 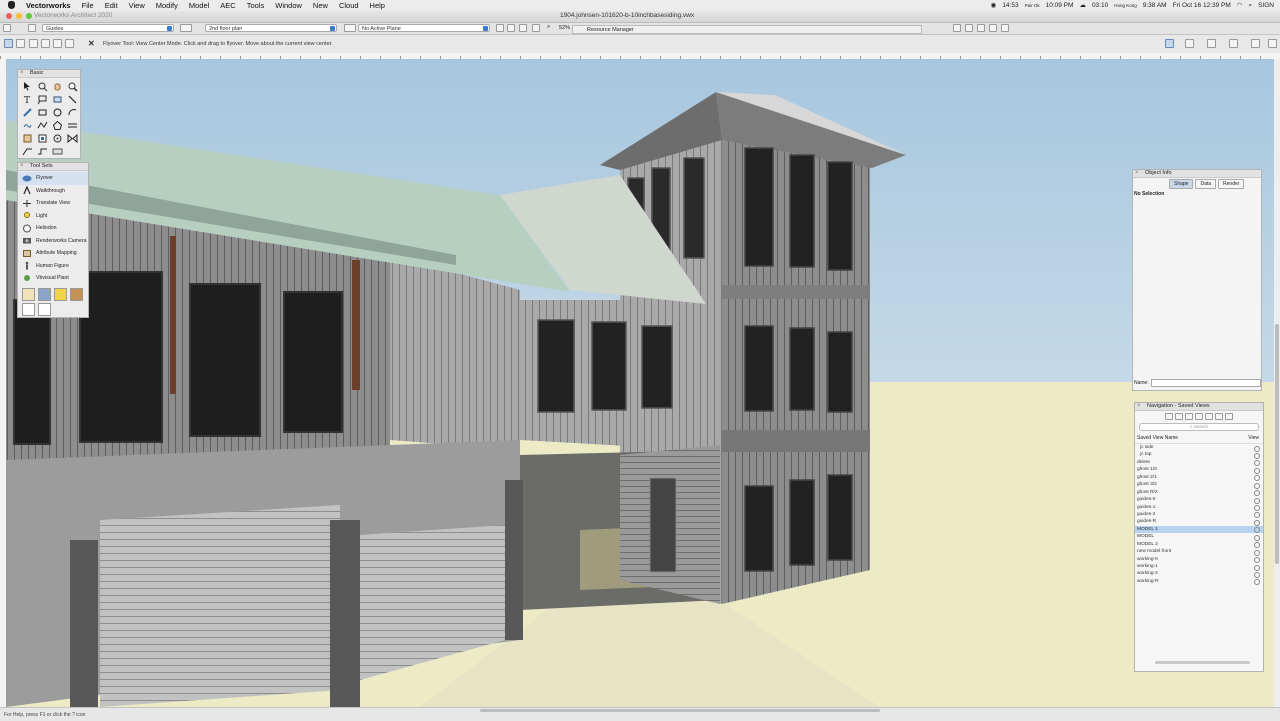 I want to click on menu-file: File, so click(x=88, y=5).